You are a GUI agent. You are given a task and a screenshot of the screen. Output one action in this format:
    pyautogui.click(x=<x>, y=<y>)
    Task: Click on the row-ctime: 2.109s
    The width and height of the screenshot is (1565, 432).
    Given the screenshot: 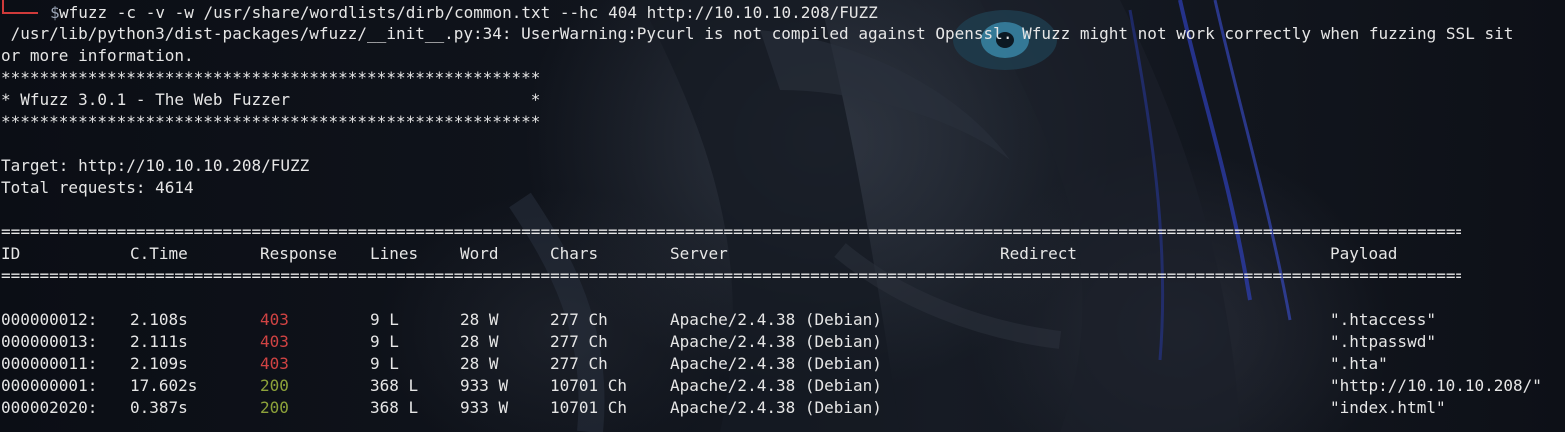 What is the action you would take?
    pyautogui.click(x=159, y=363)
    